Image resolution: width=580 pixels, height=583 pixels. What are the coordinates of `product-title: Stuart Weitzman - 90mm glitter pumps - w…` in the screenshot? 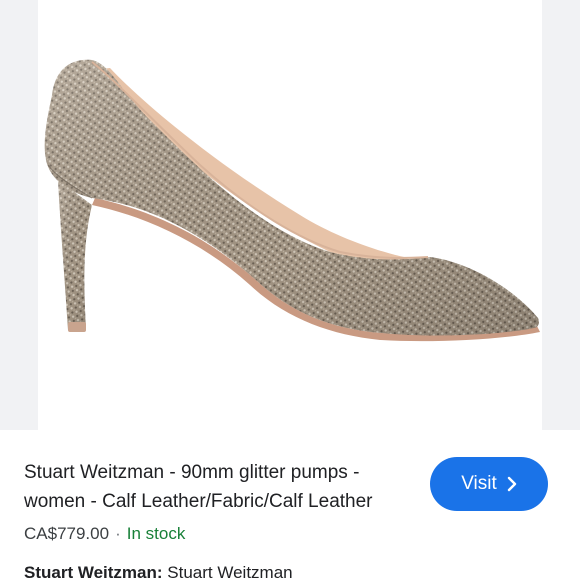 It's located at (219, 487).